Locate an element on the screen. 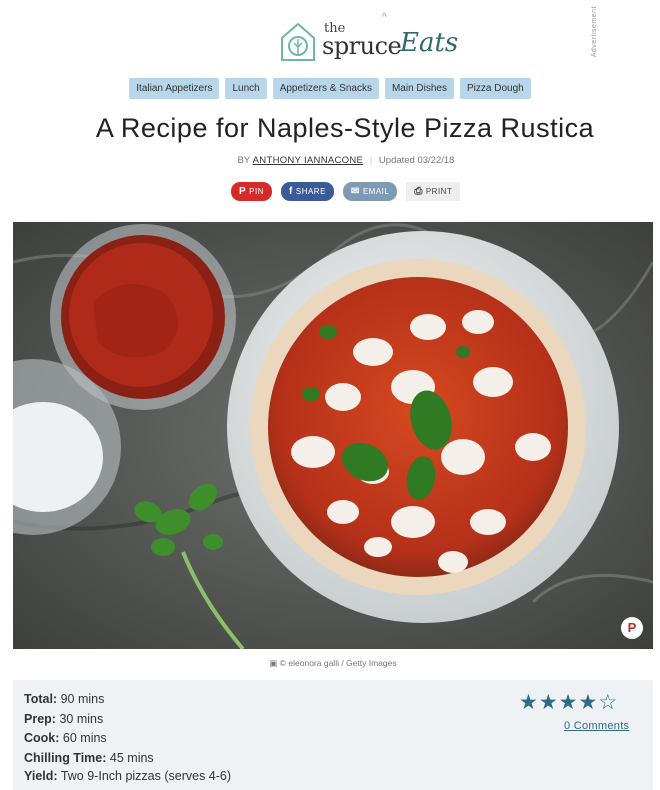 The height and width of the screenshot is (790, 660). print-button: ⎙ PRINT is located at coordinates (433, 191).